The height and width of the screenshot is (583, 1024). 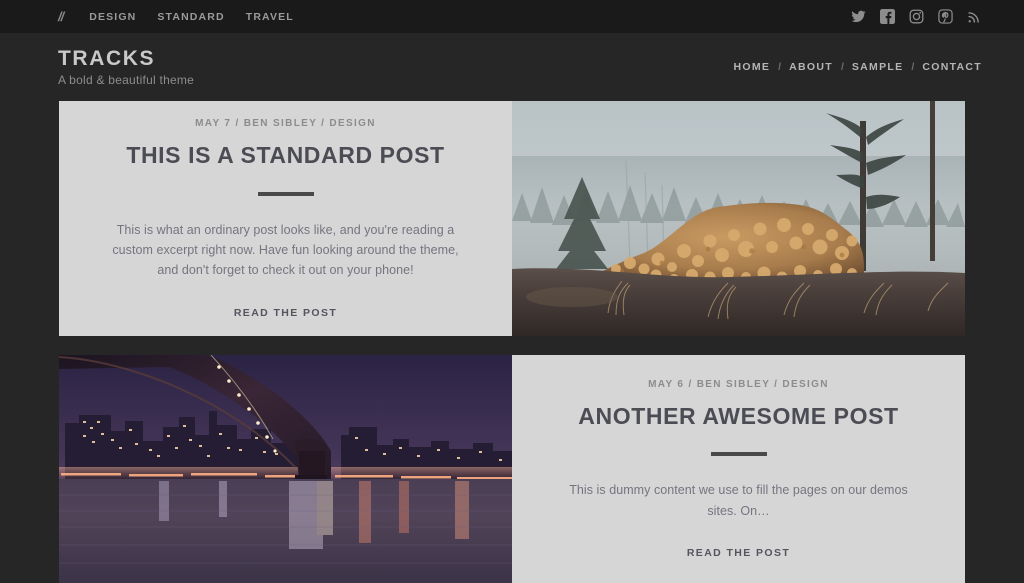 What do you see at coordinates (811, 67) in the screenshot?
I see `nav-link-about: ABOUT` at bounding box center [811, 67].